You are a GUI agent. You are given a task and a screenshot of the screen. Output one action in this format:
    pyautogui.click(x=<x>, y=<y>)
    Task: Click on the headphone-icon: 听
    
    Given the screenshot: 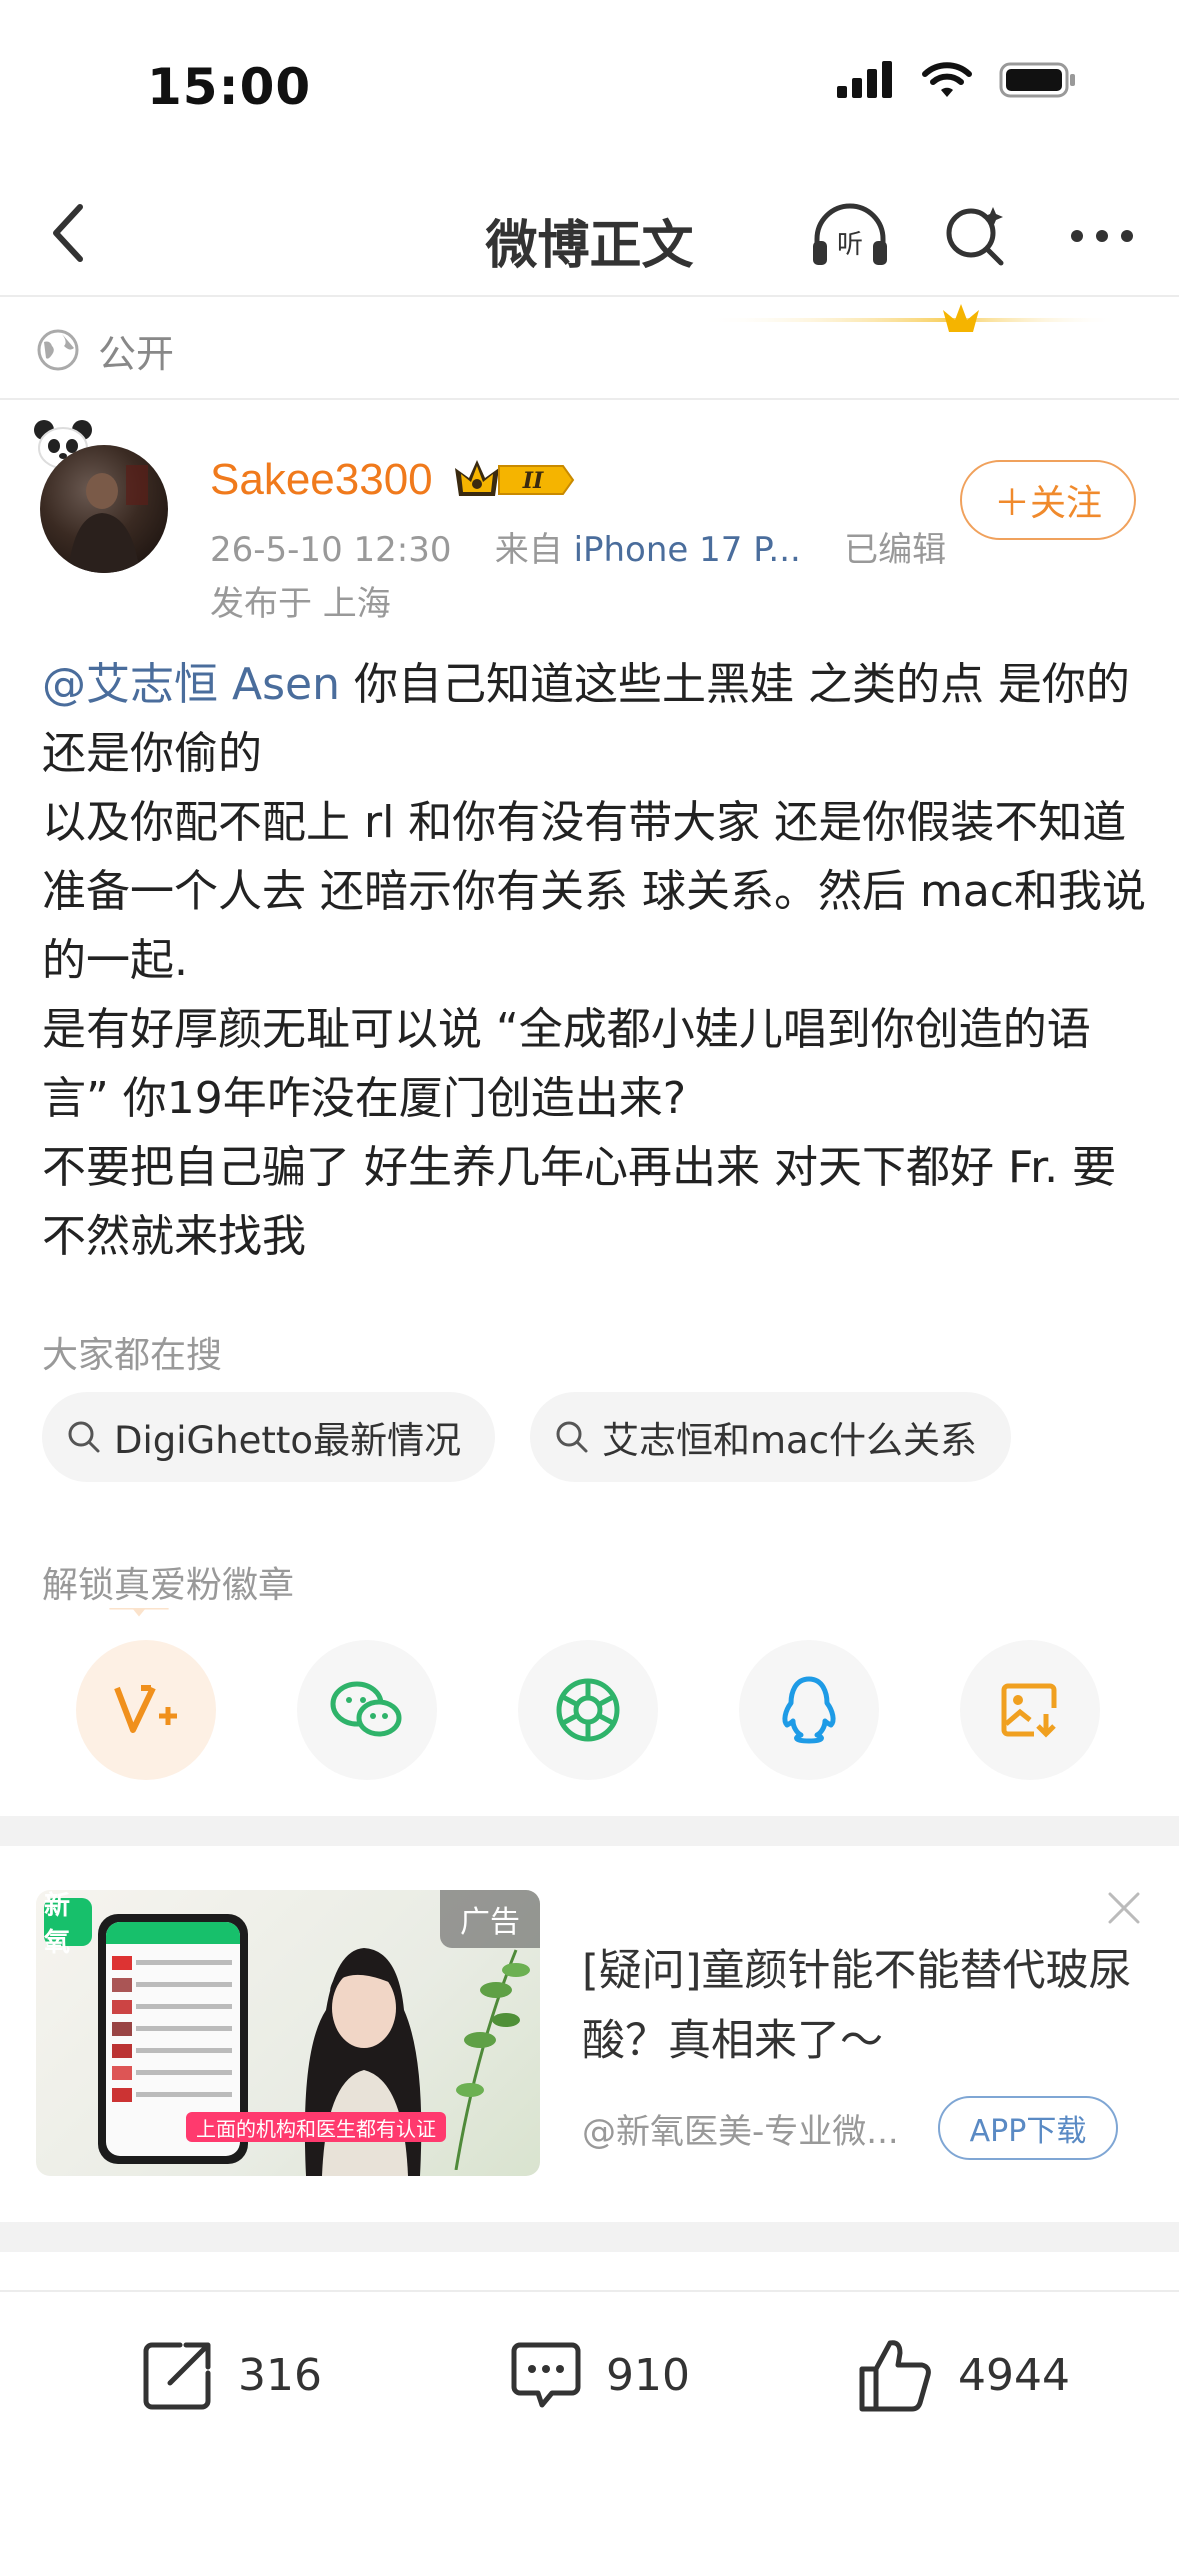 What is the action you would take?
    pyautogui.click(x=850, y=234)
    